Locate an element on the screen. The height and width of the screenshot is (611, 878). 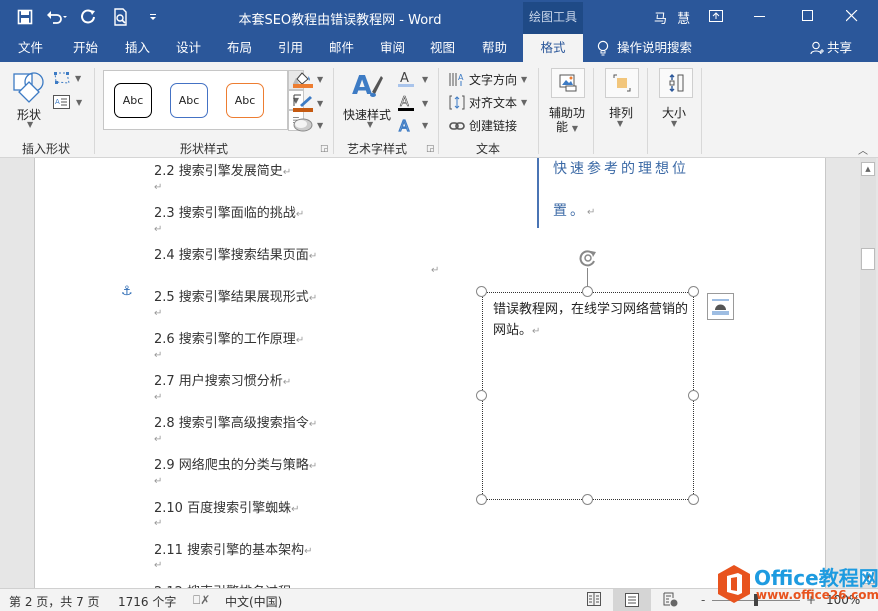
edit-shape-button: ▼ is located at coordinates (67, 78).